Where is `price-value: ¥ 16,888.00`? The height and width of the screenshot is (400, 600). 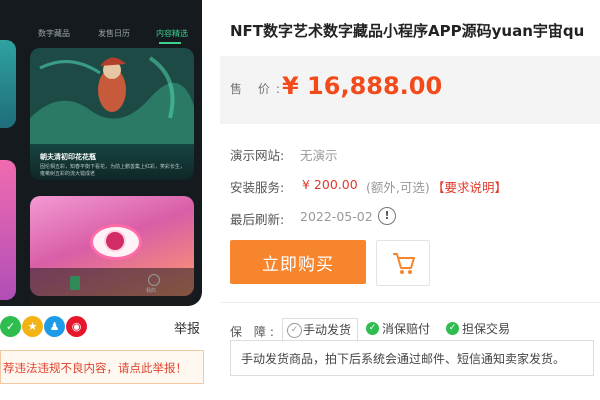 price-value: ¥ 16,888.00 is located at coordinates (362, 86).